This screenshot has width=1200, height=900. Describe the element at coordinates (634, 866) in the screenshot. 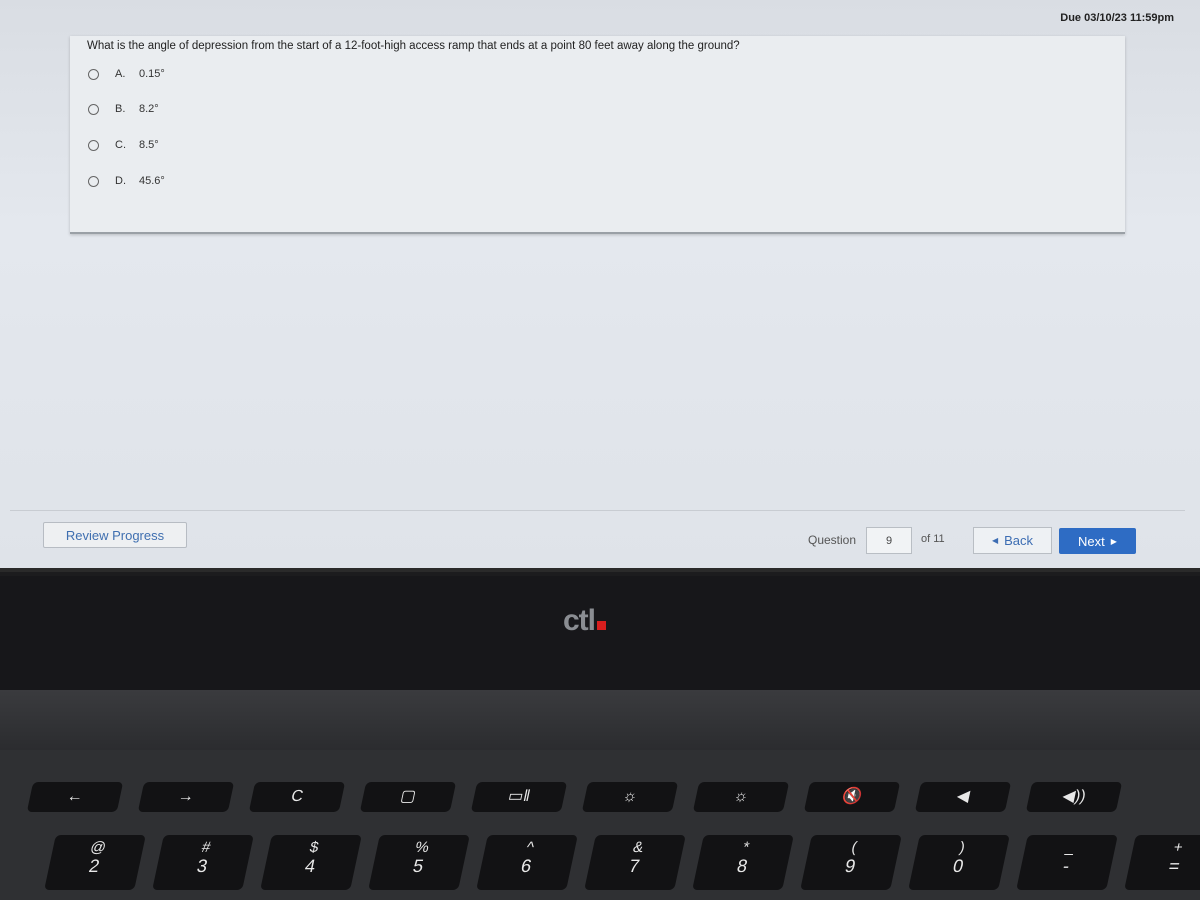

I see `key-label: 7` at that location.